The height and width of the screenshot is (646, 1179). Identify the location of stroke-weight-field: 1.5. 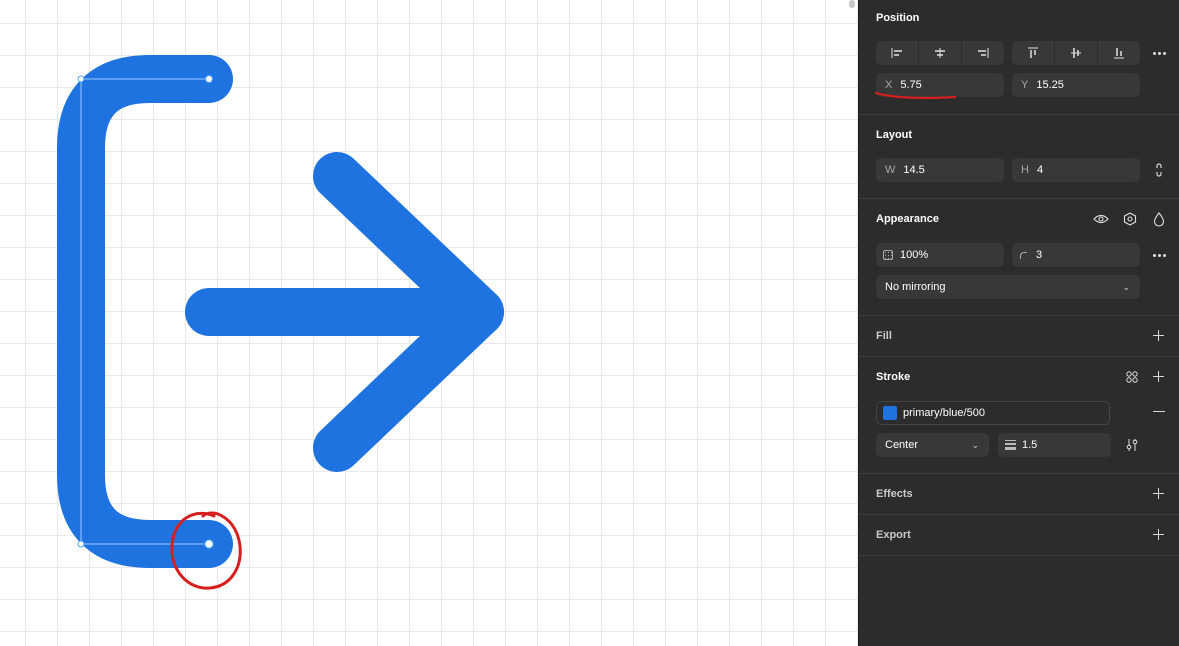
(1054, 445).